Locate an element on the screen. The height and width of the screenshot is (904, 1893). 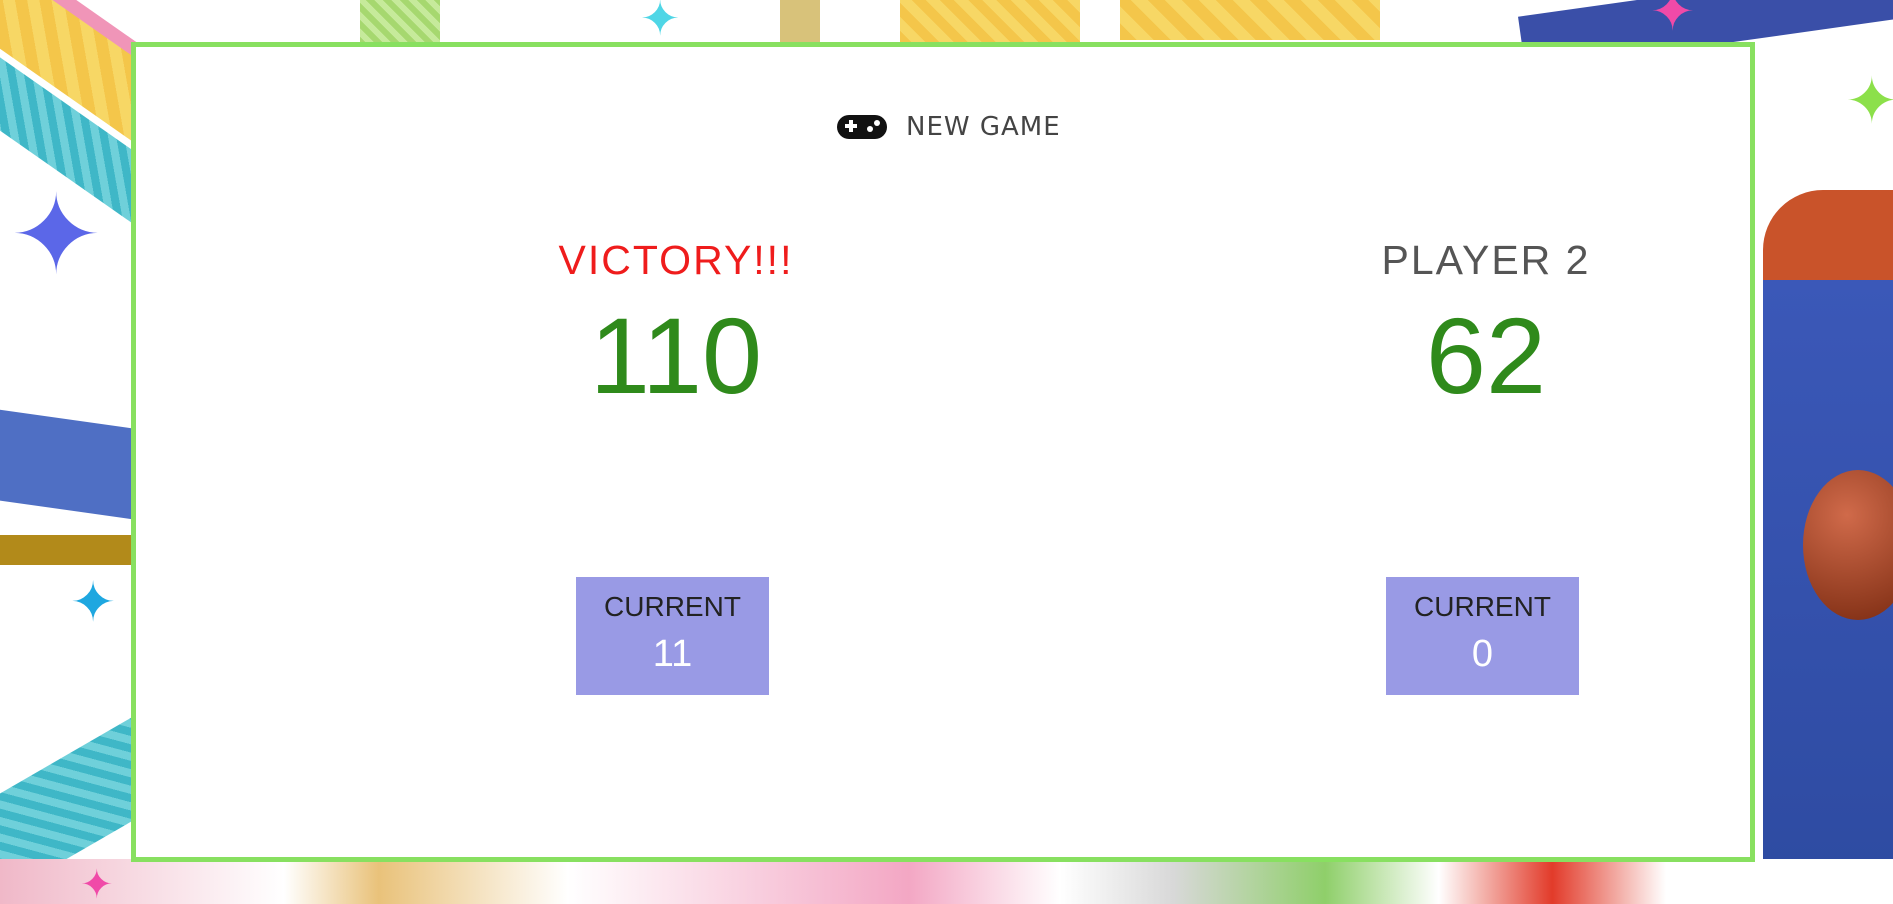
player1-current-label: CURRENT is located at coordinates (672, 606).